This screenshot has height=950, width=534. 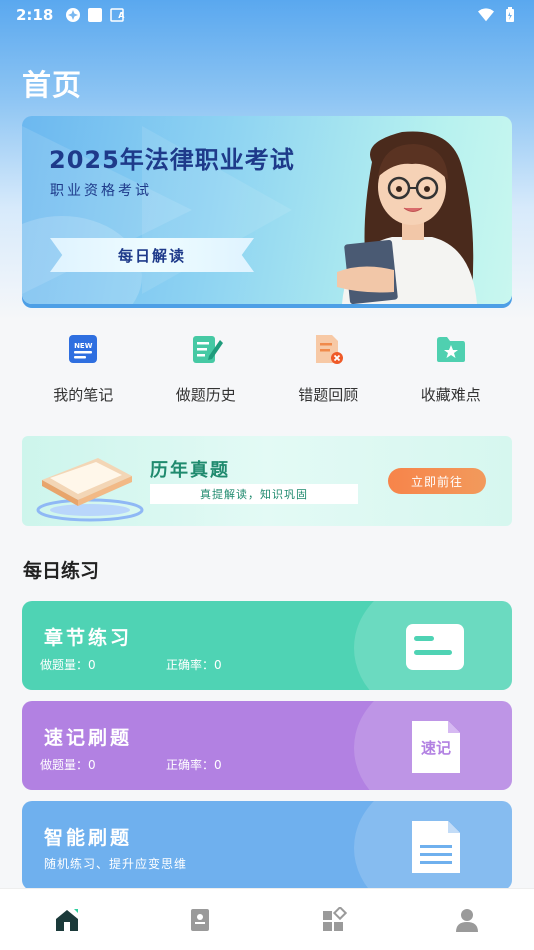 I want to click on new-badge: NEW, so click(x=83, y=346).